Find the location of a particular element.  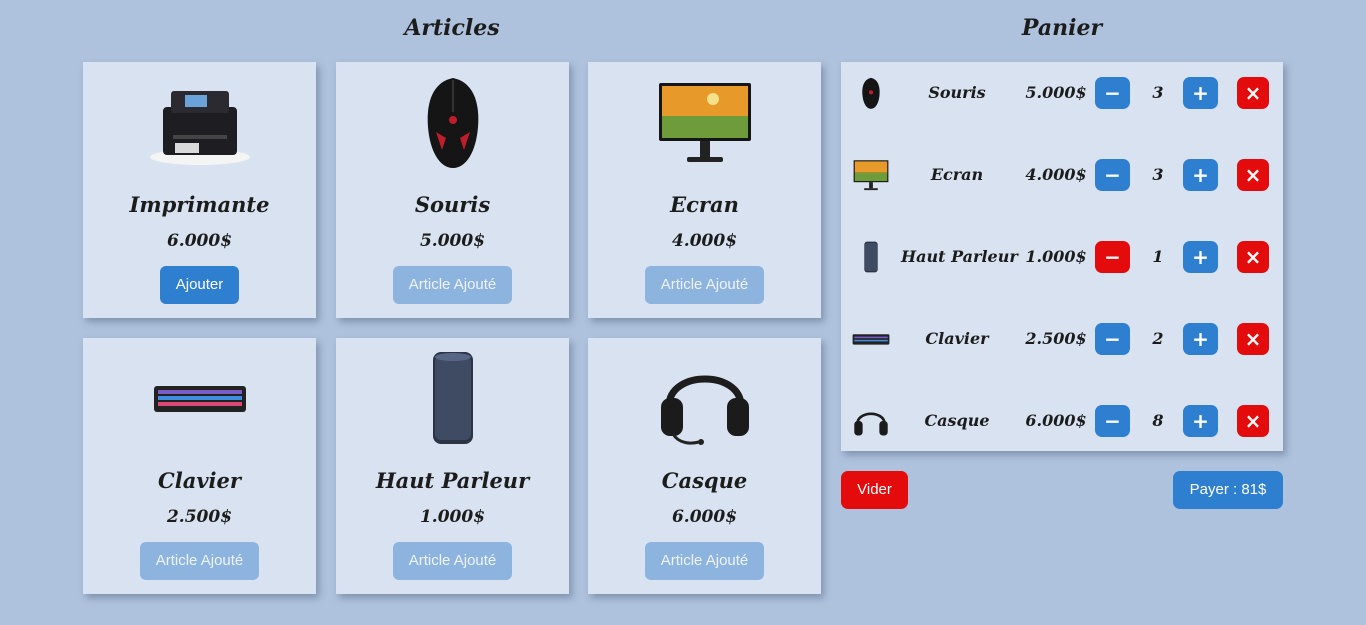

product-card-ecran: Ecran 4.000$ Article Ajouté is located at coordinates (704, 190).